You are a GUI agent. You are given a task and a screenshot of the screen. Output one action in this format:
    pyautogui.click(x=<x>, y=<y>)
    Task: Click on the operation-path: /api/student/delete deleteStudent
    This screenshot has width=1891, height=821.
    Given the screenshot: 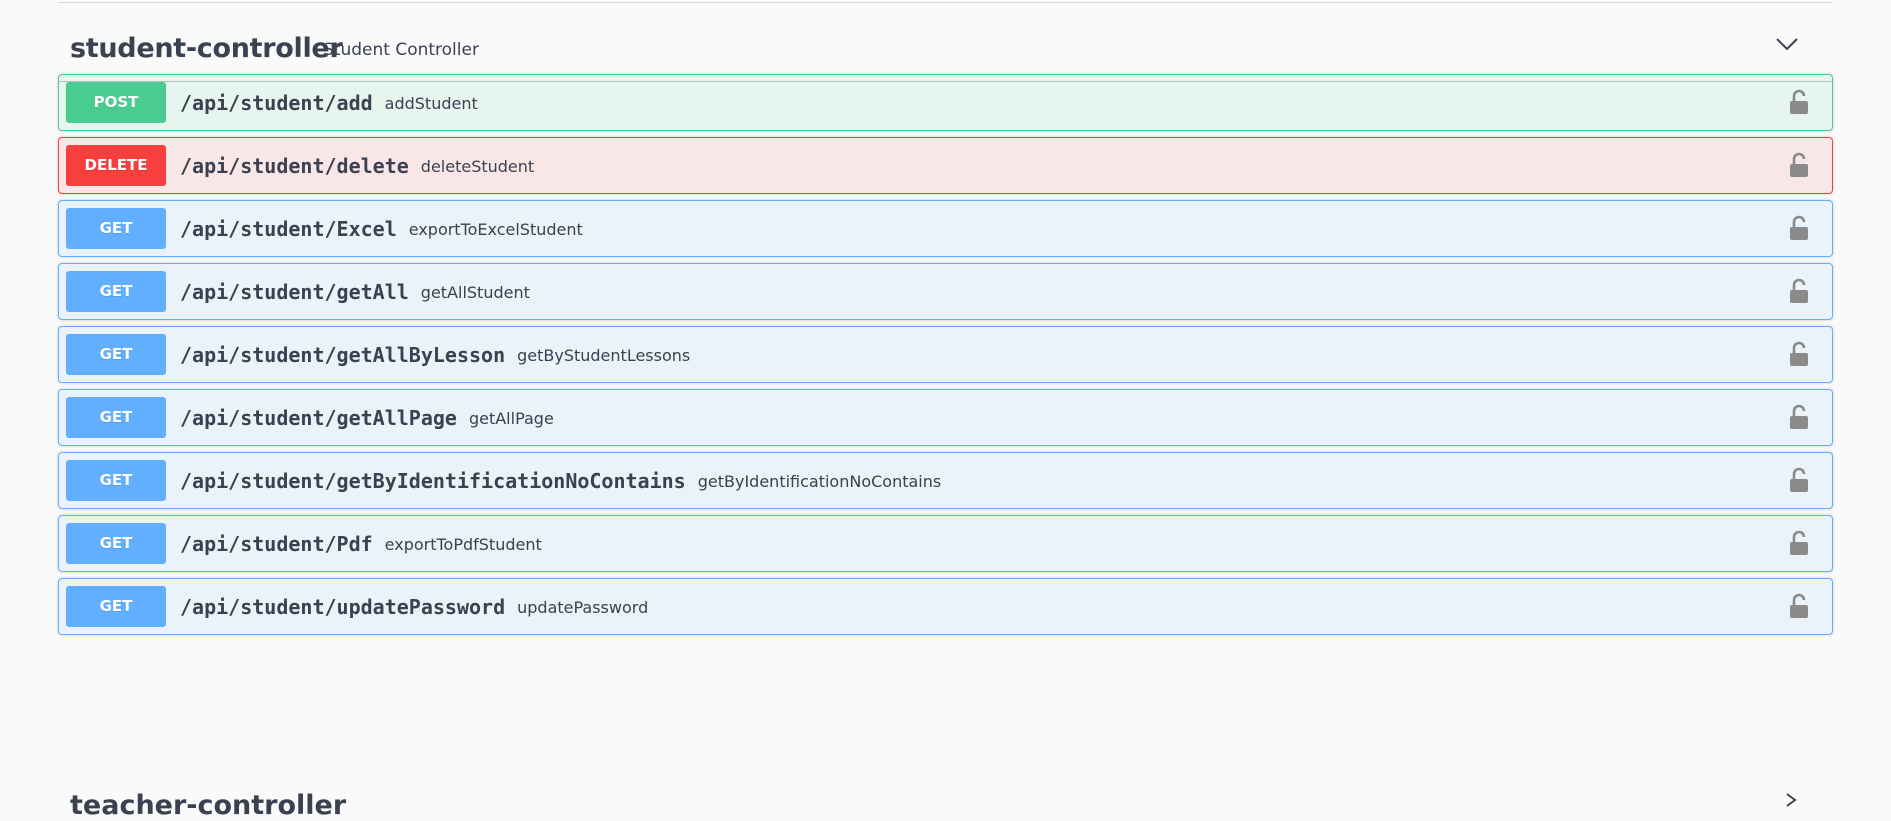 What is the action you would take?
    pyautogui.click(x=357, y=166)
    